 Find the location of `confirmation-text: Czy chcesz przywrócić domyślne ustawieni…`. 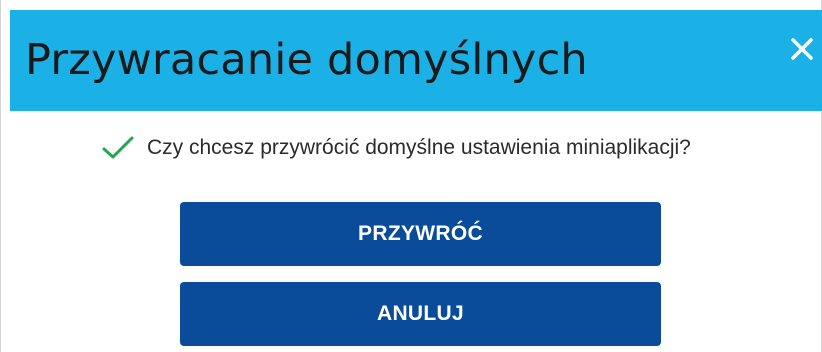

confirmation-text: Czy chcesz przywrócić domyślne ustawieni… is located at coordinates (419, 147).